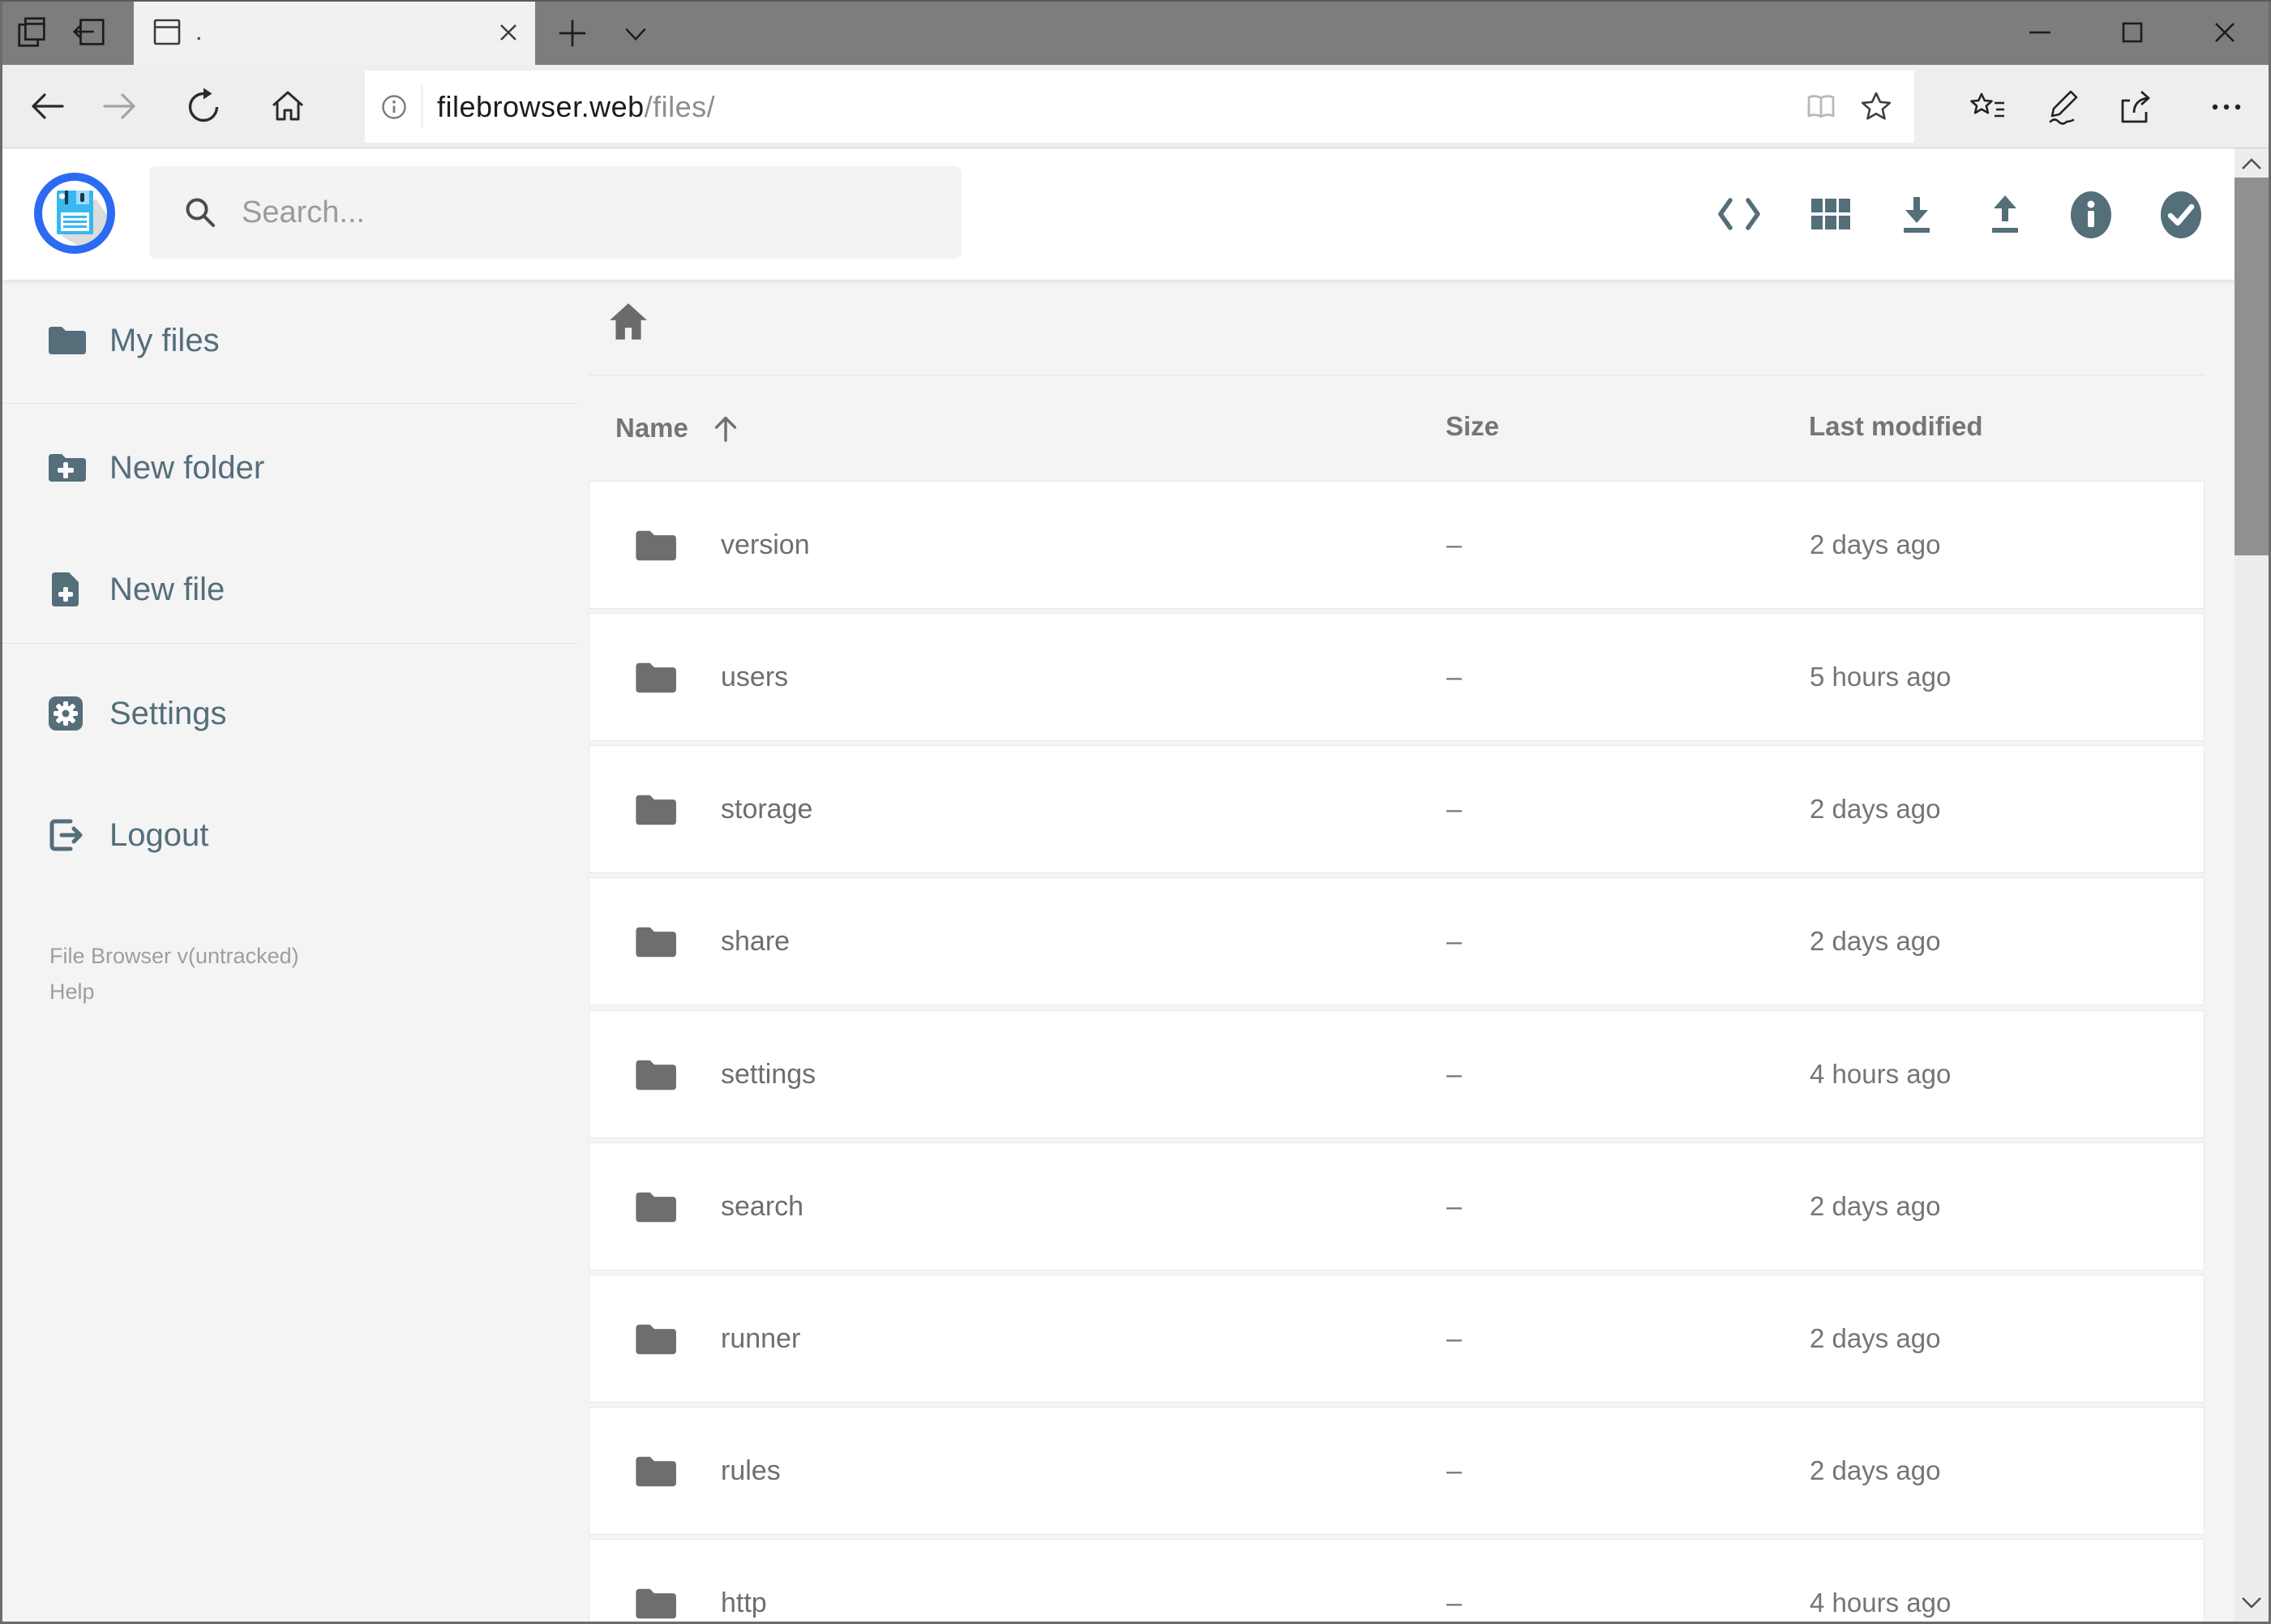 Image resolution: width=2271 pixels, height=1624 pixels. Describe the element at coordinates (1397, 809) in the screenshot. I see `file-row-storage: storage – 2 days ago` at that location.